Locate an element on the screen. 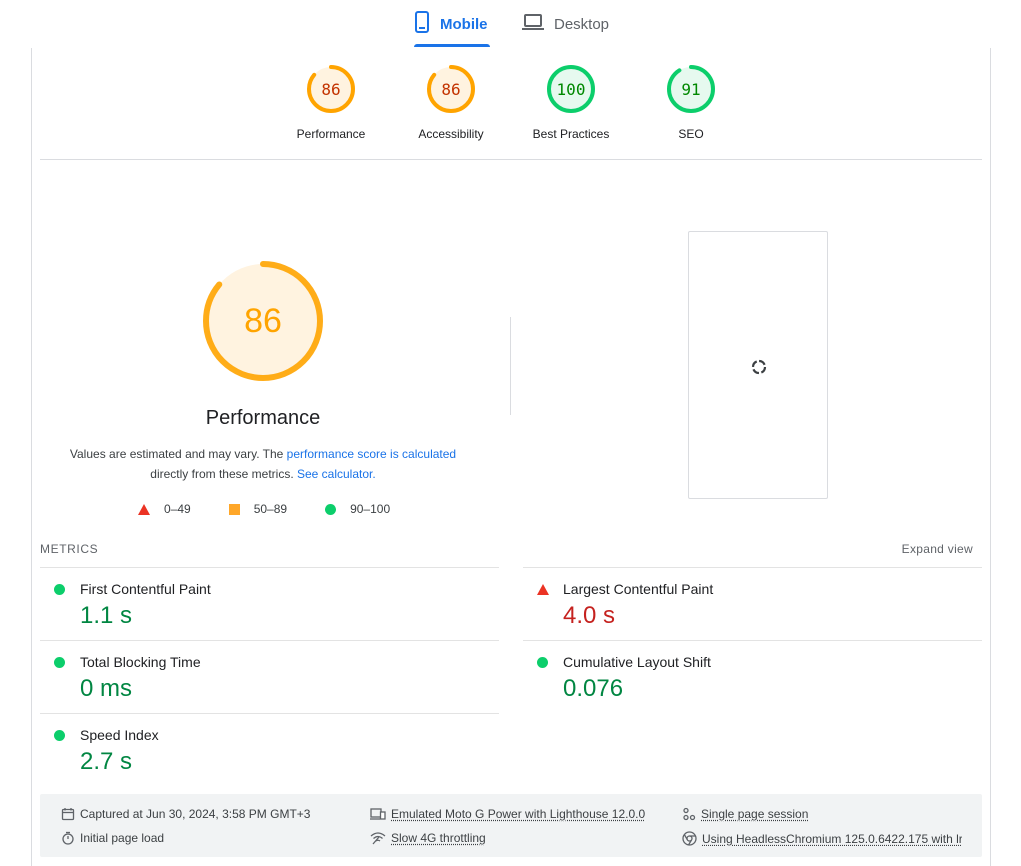 This screenshot has width=1021, height=866. gauge-best-practices: 100 Best Practices is located at coordinates (571, 102).